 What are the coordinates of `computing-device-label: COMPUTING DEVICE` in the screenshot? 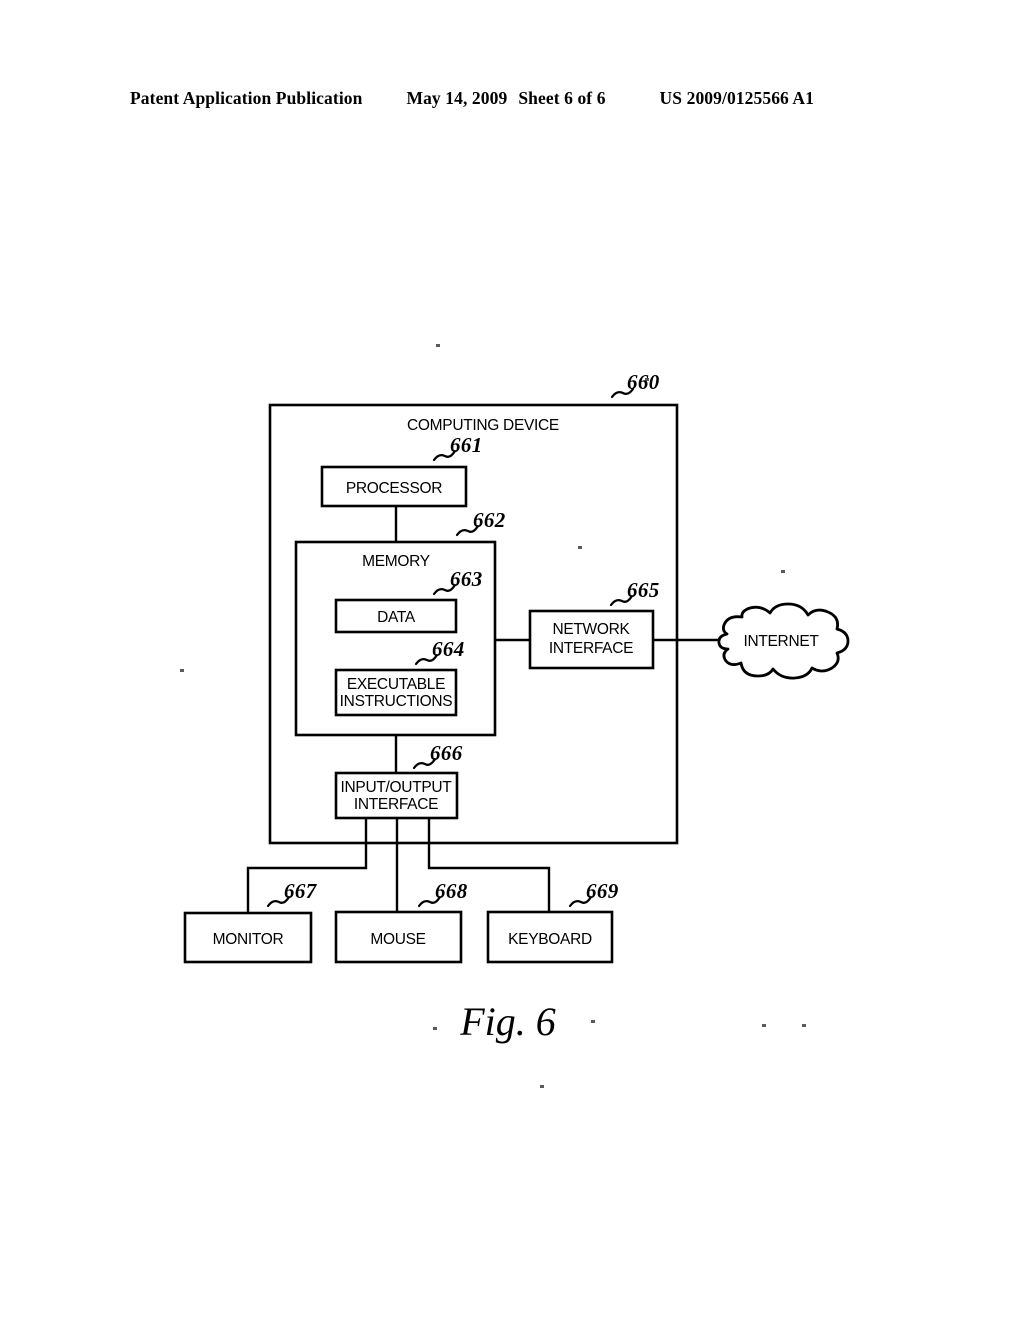 It's located at (483, 425).